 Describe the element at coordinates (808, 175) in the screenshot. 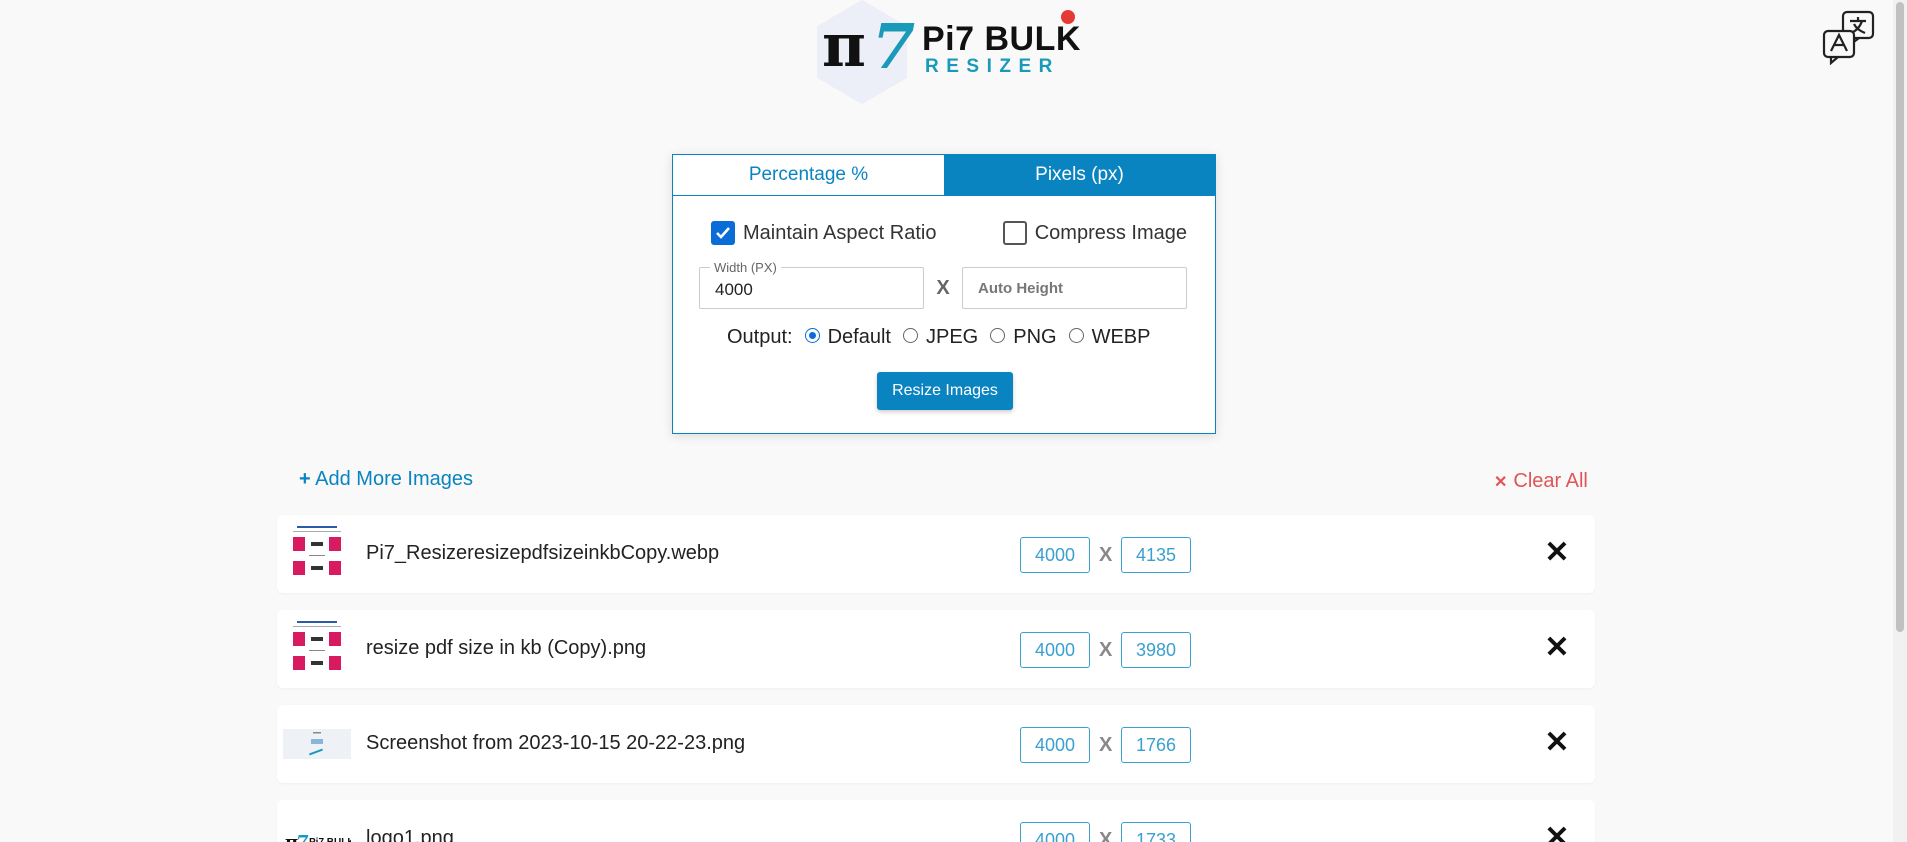

I see `tab-percentage: Percentage %` at that location.